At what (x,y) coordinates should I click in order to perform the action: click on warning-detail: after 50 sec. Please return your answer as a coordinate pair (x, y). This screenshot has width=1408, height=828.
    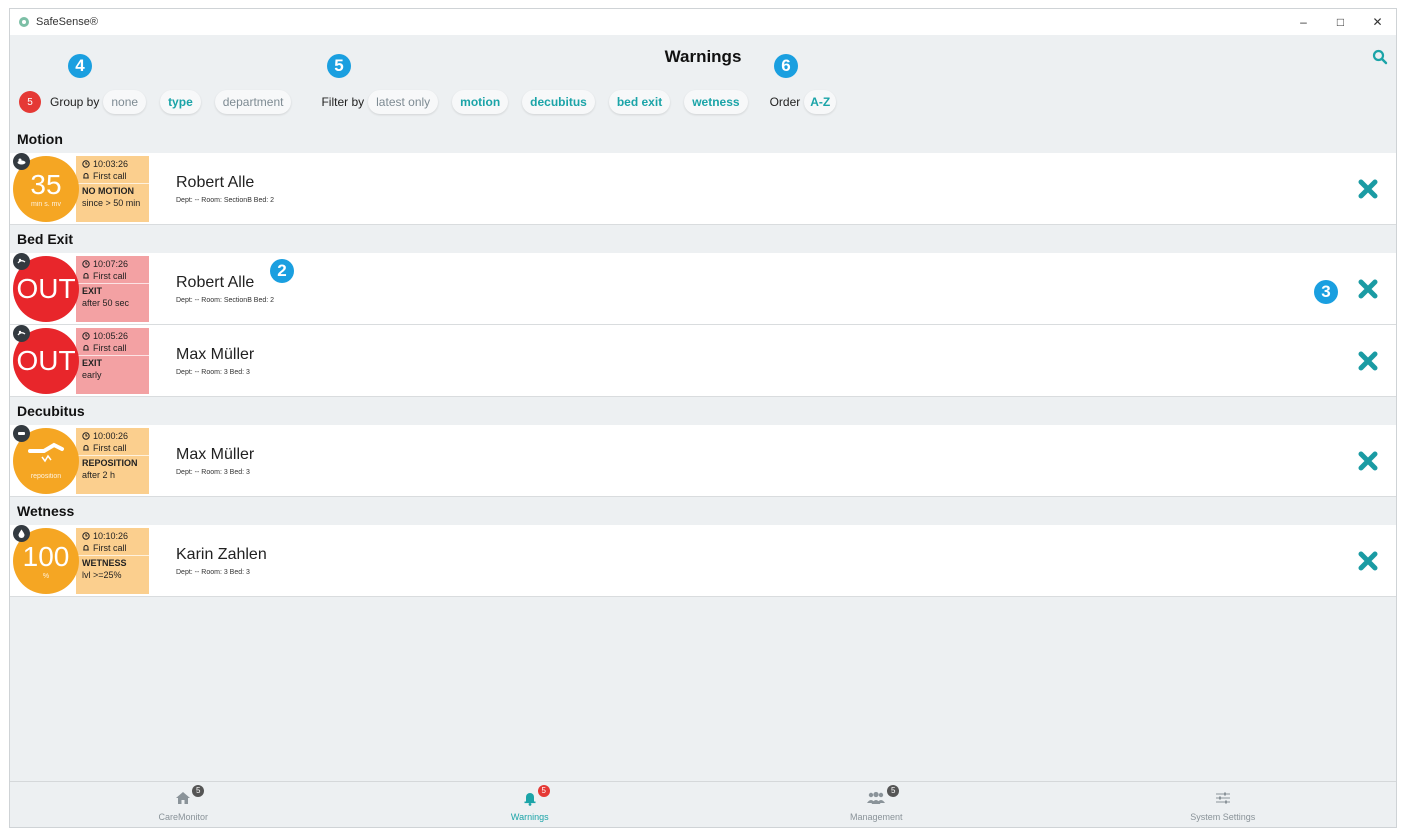
    Looking at the image, I should click on (106, 302).